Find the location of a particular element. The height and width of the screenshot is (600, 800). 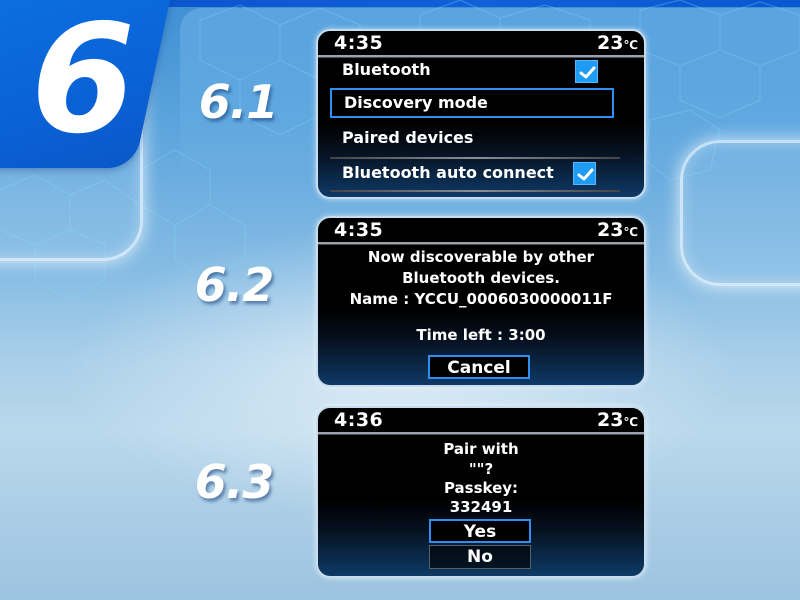

bluetooth-checkbox is located at coordinates (586, 71).